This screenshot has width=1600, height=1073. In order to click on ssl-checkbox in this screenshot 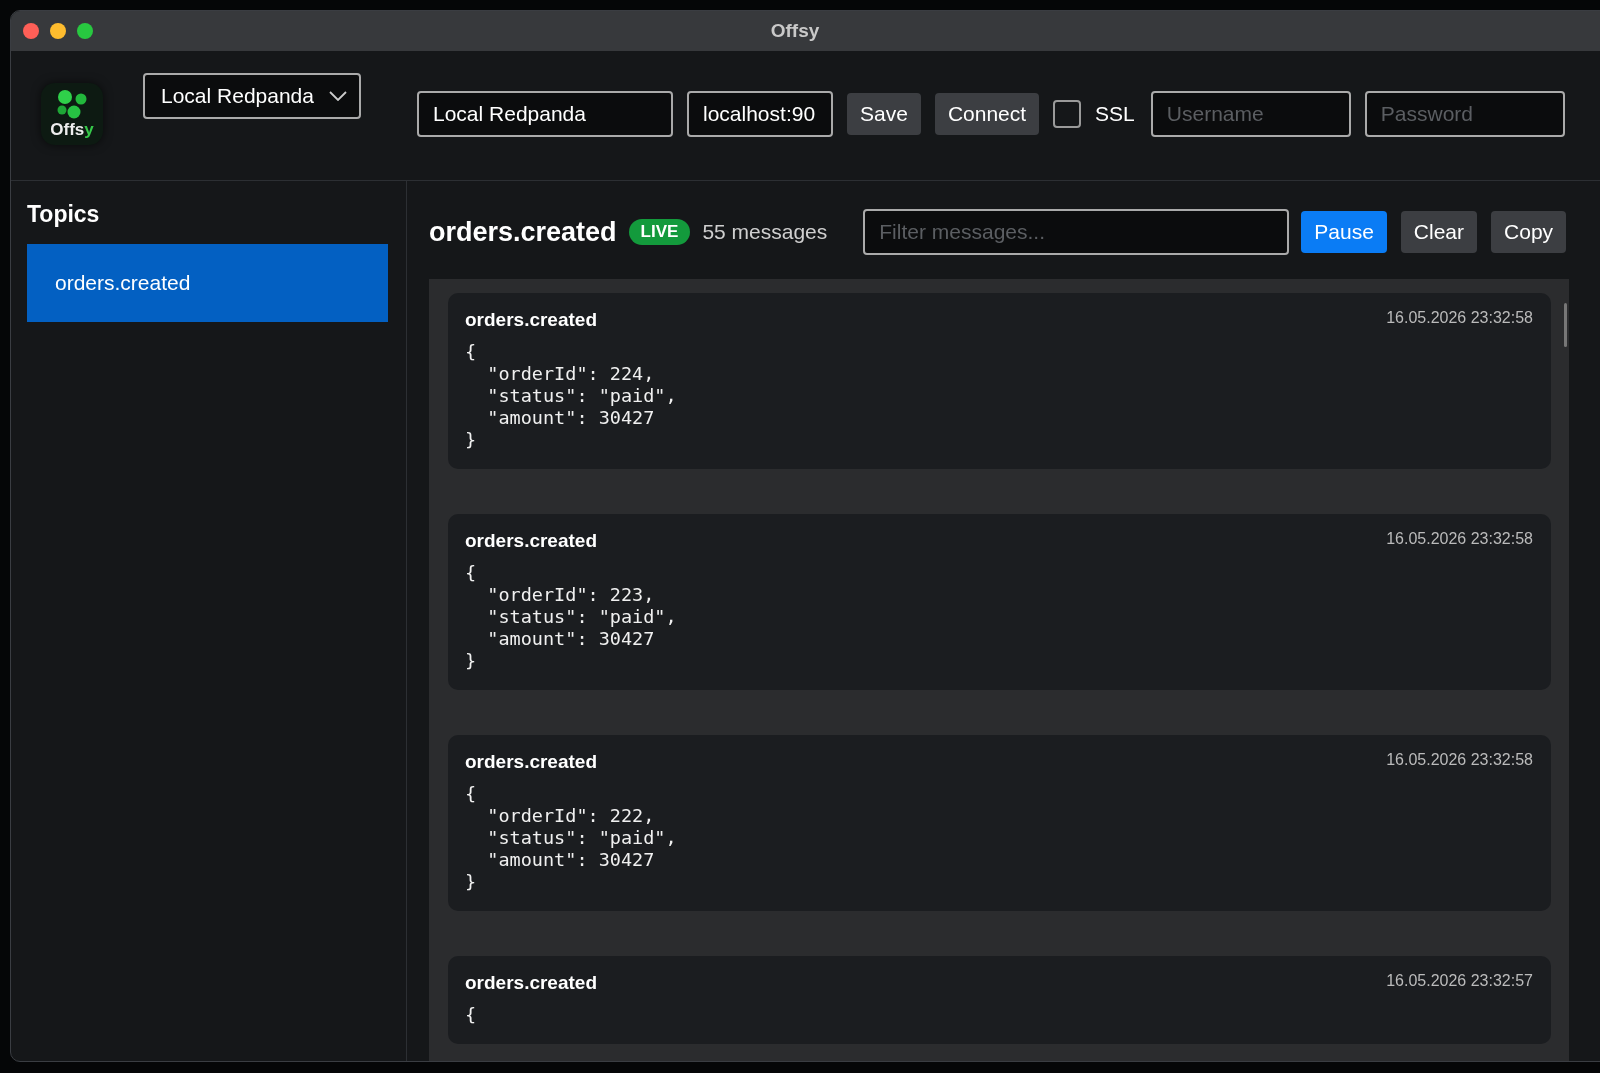, I will do `click(1067, 114)`.